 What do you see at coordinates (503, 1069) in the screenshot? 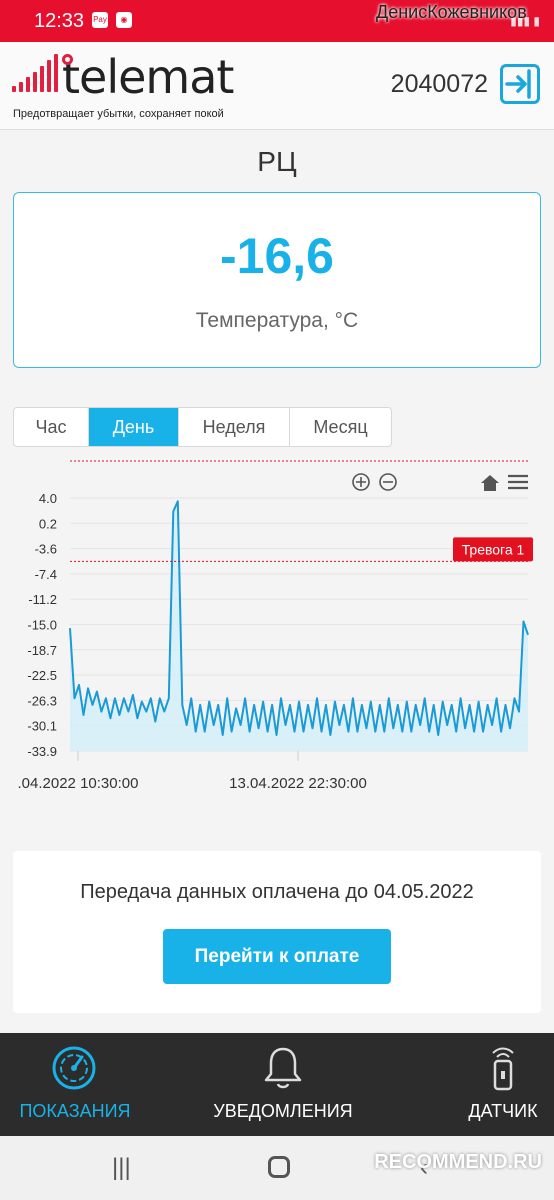
I see `sensor-icon` at bounding box center [503, 1069].